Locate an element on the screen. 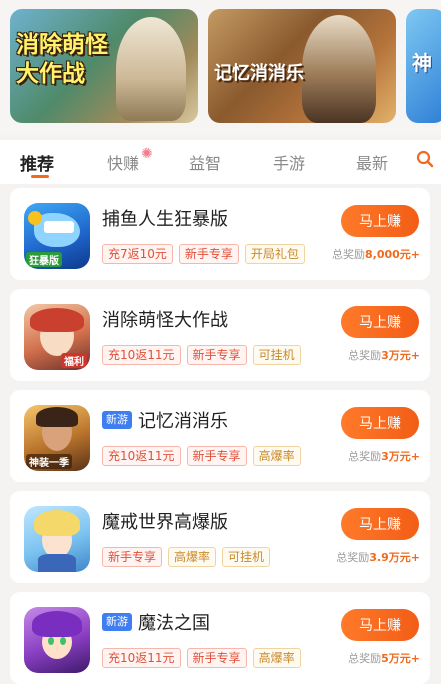 The image size is (441, 684). game-name-row: 魔戒世界高爆版 is located at coordinates (165, 521).